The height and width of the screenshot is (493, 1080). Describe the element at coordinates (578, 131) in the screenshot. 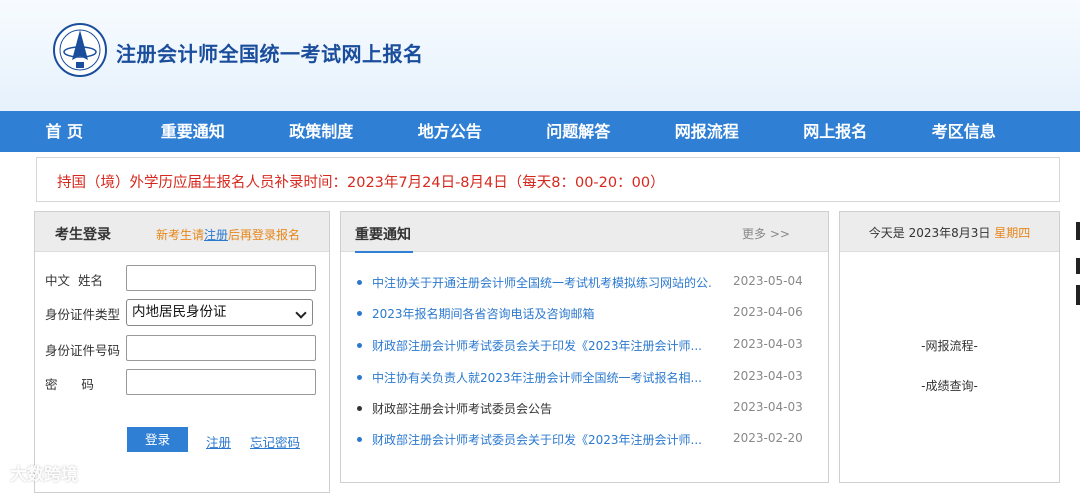

I see `nav-item-faq: 问题解答` at that location.